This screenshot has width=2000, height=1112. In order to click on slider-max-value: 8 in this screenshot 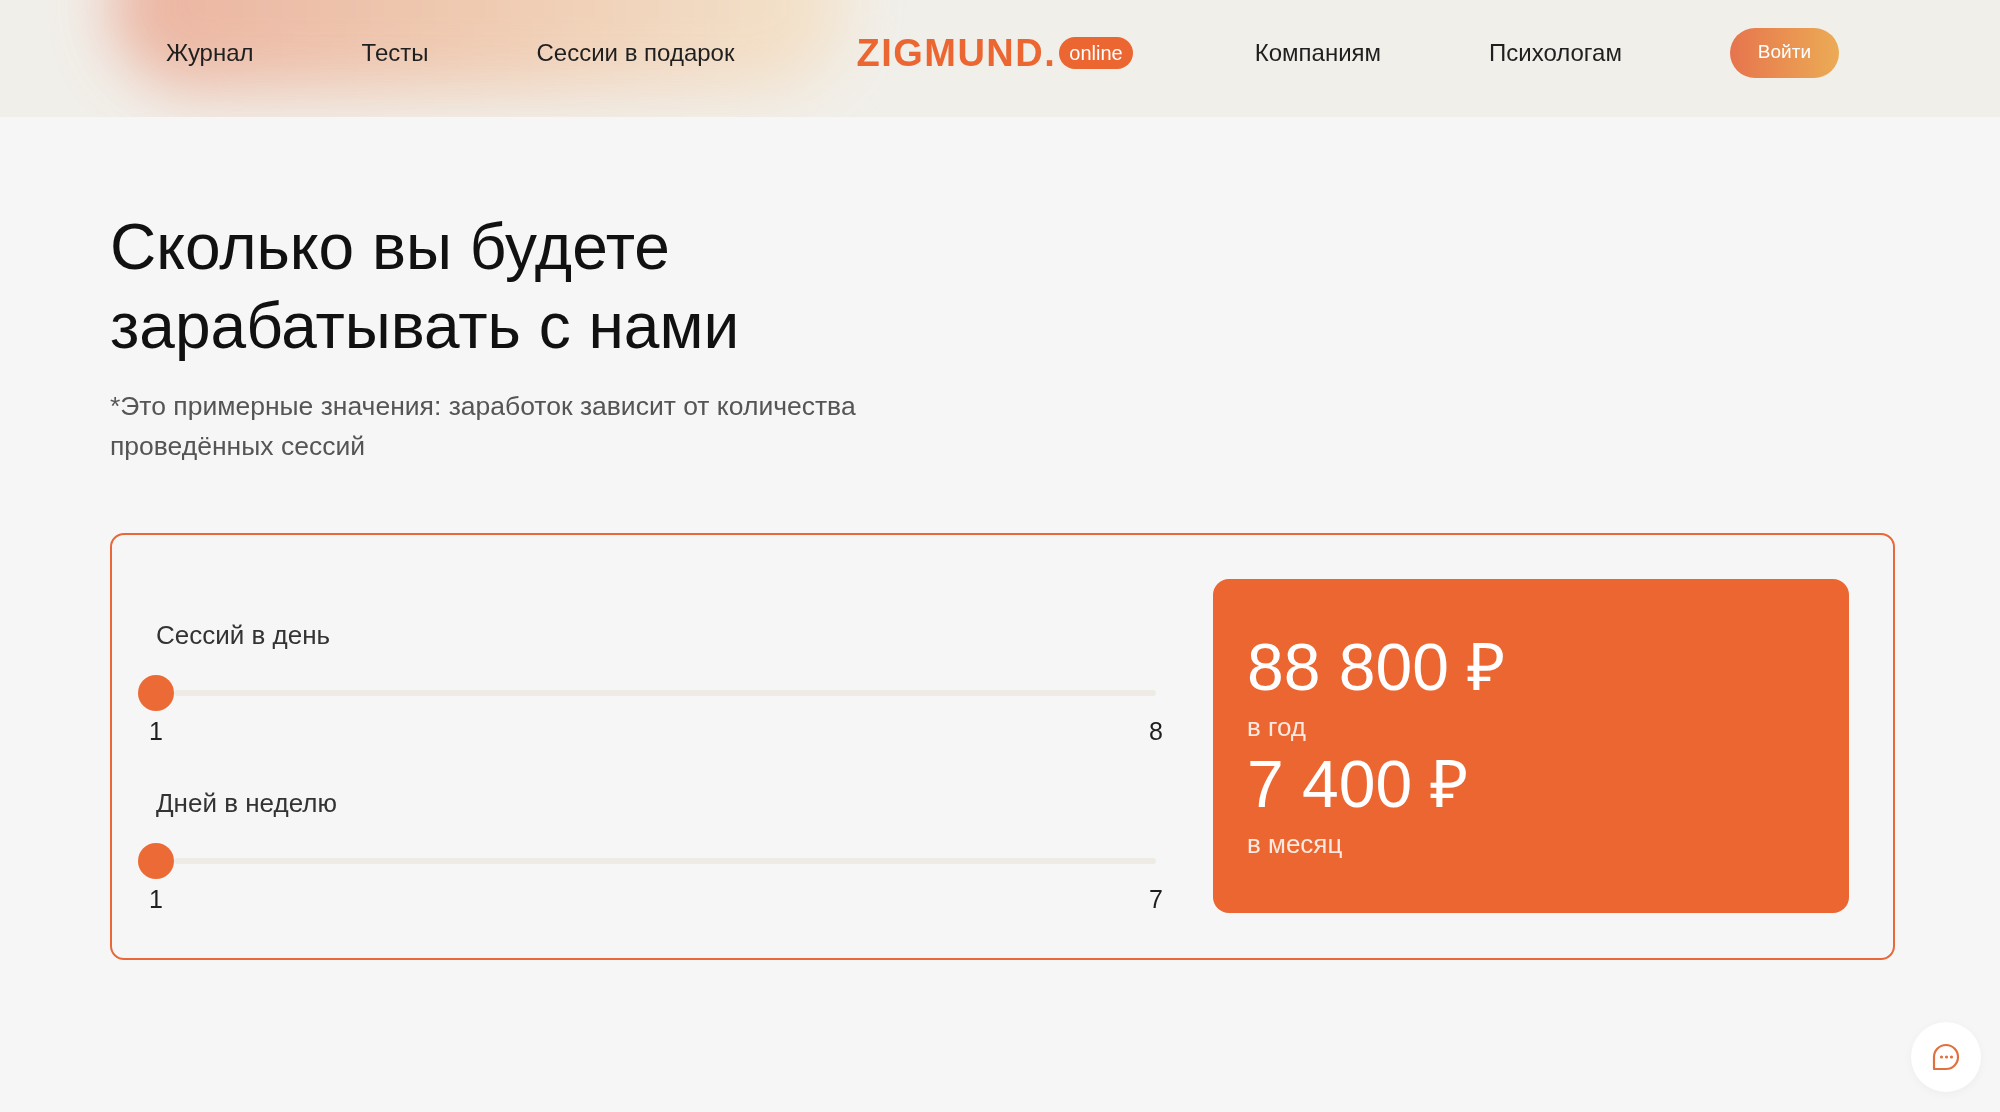, I will do `click(1156, 731)`.